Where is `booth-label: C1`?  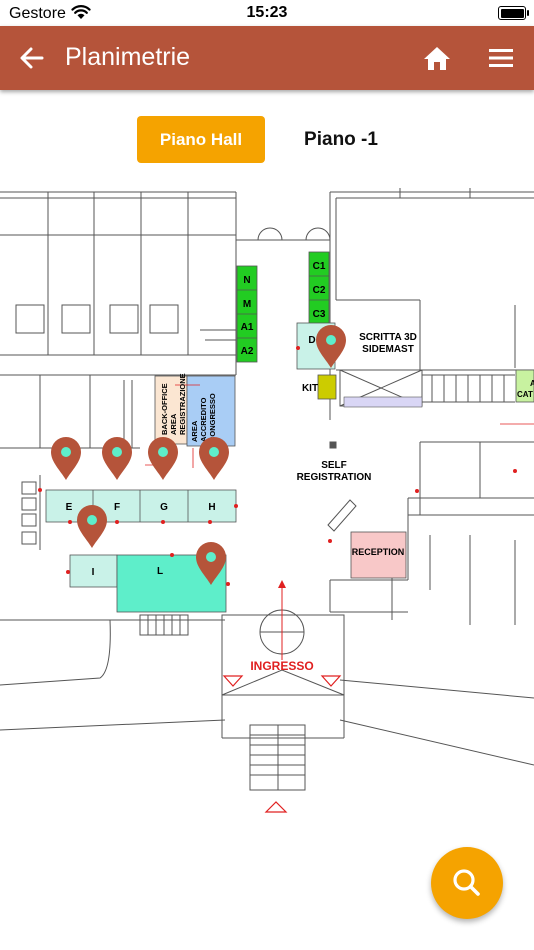
booth-label: C1 is located at coordinates (319, 266).